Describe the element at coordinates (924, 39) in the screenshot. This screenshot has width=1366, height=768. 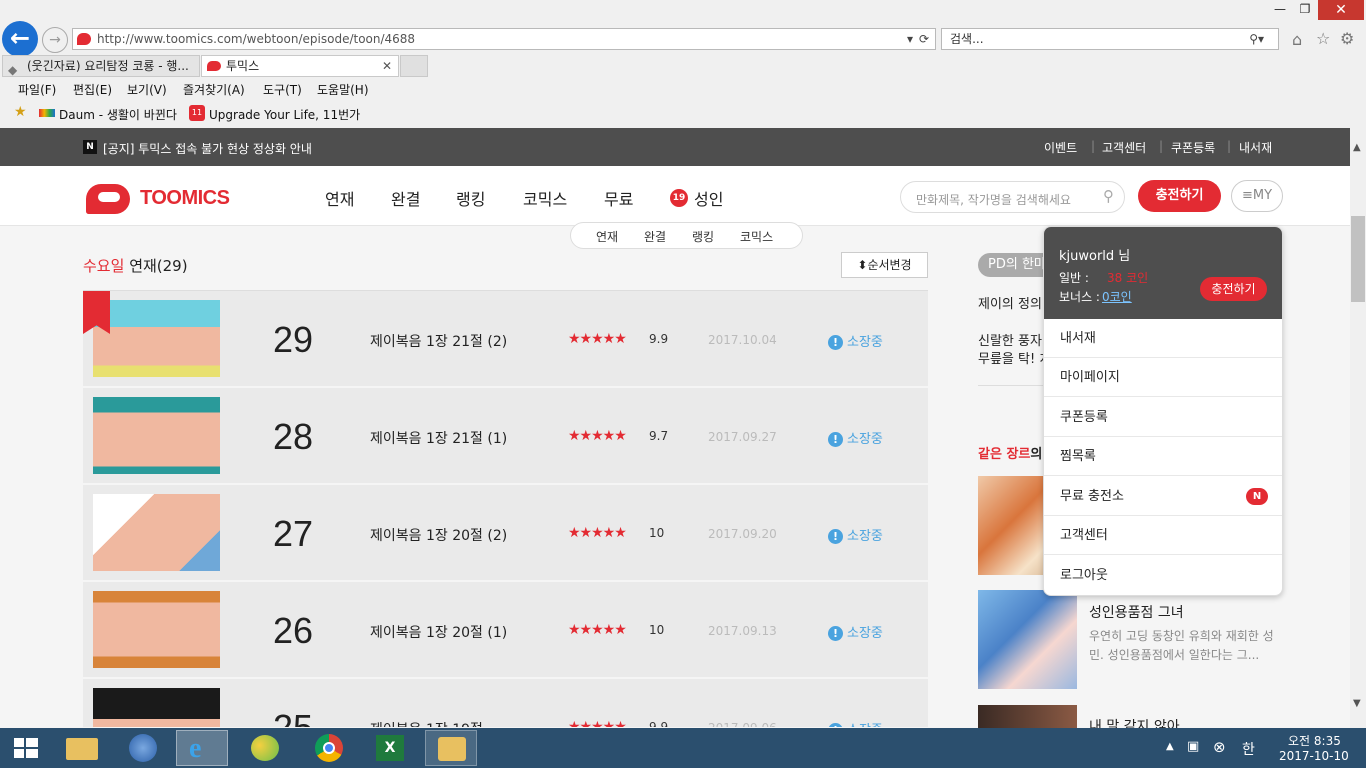
I see `refresh-icon: ⟳` at that location.